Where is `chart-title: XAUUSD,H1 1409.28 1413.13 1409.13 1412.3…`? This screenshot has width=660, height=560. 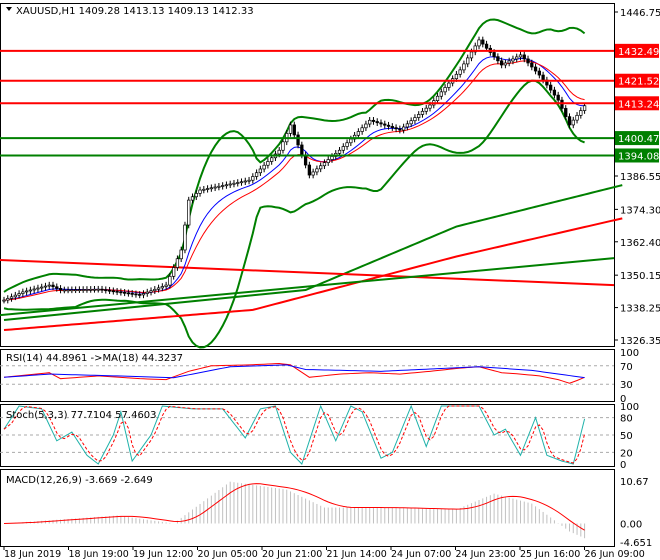 chart-title: XAUUSD,H1 1409.28 1413.13 1409.13 1412.3… is located at coordinates (135, 11).